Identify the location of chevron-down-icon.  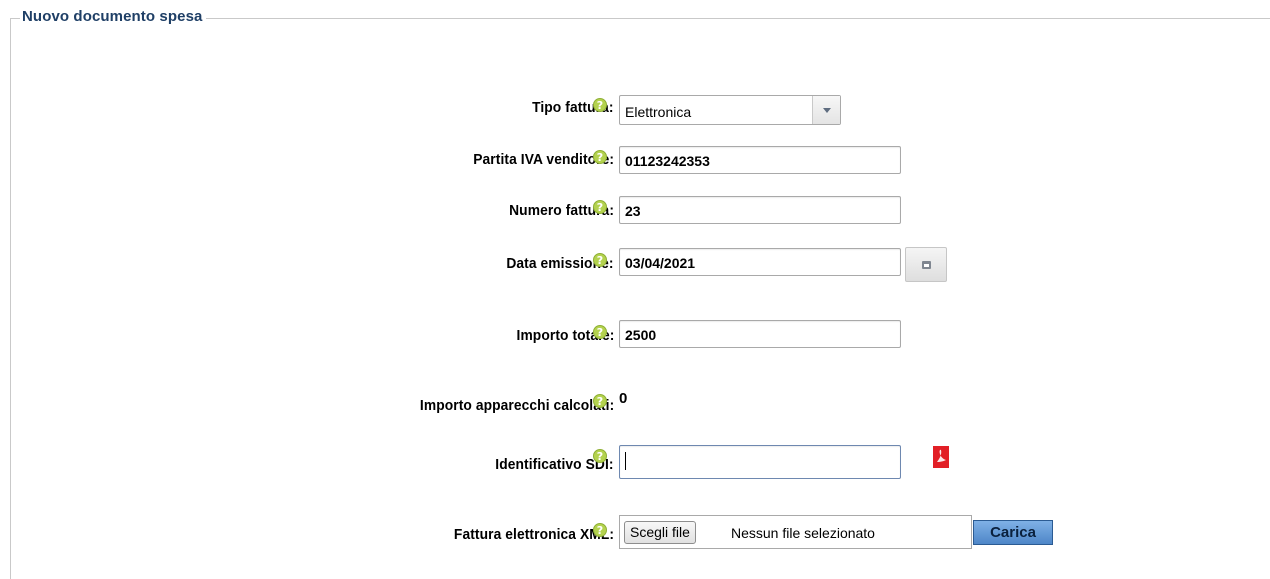
(826, 110).